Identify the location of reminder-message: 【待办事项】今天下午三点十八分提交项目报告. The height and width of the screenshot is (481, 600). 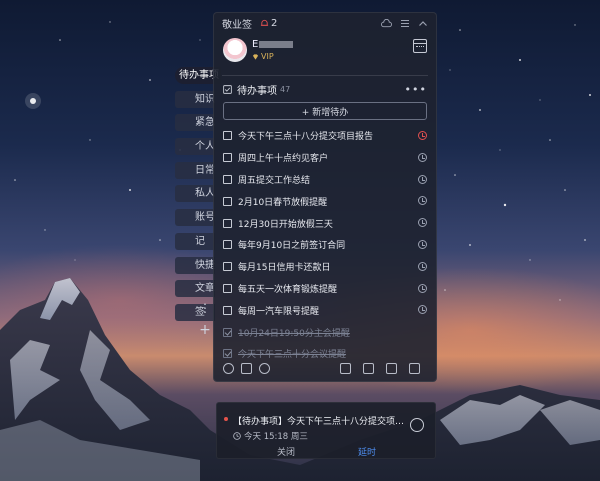
(320, 422).